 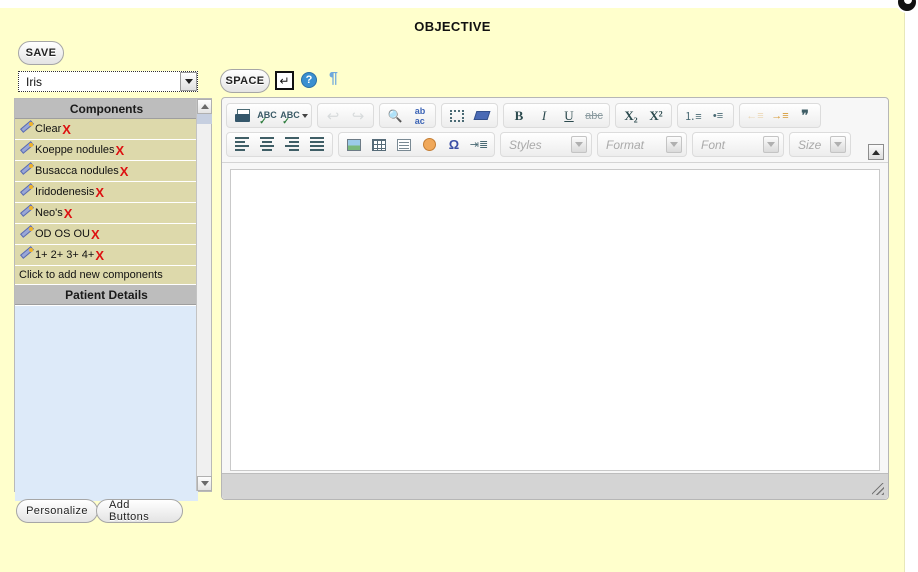 I want to click on numbered-list-icon: ⒈≡, so click(x=693, y=115).